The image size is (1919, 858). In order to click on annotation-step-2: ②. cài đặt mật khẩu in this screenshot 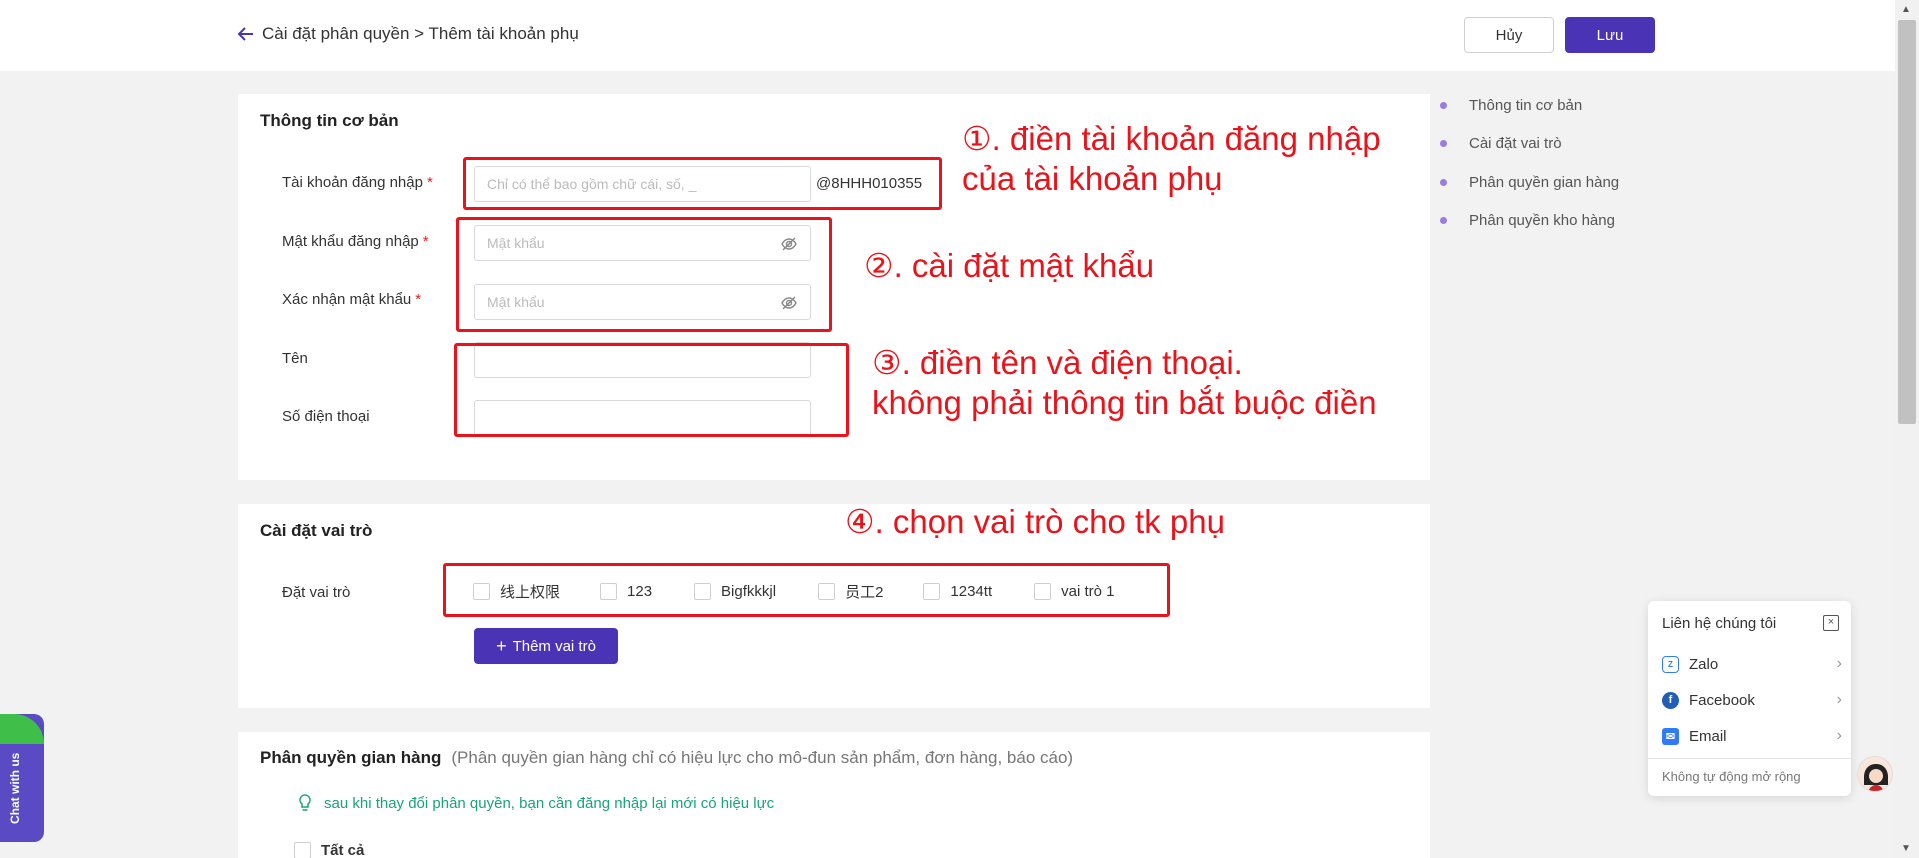, I will do `click(1009, 265)`.